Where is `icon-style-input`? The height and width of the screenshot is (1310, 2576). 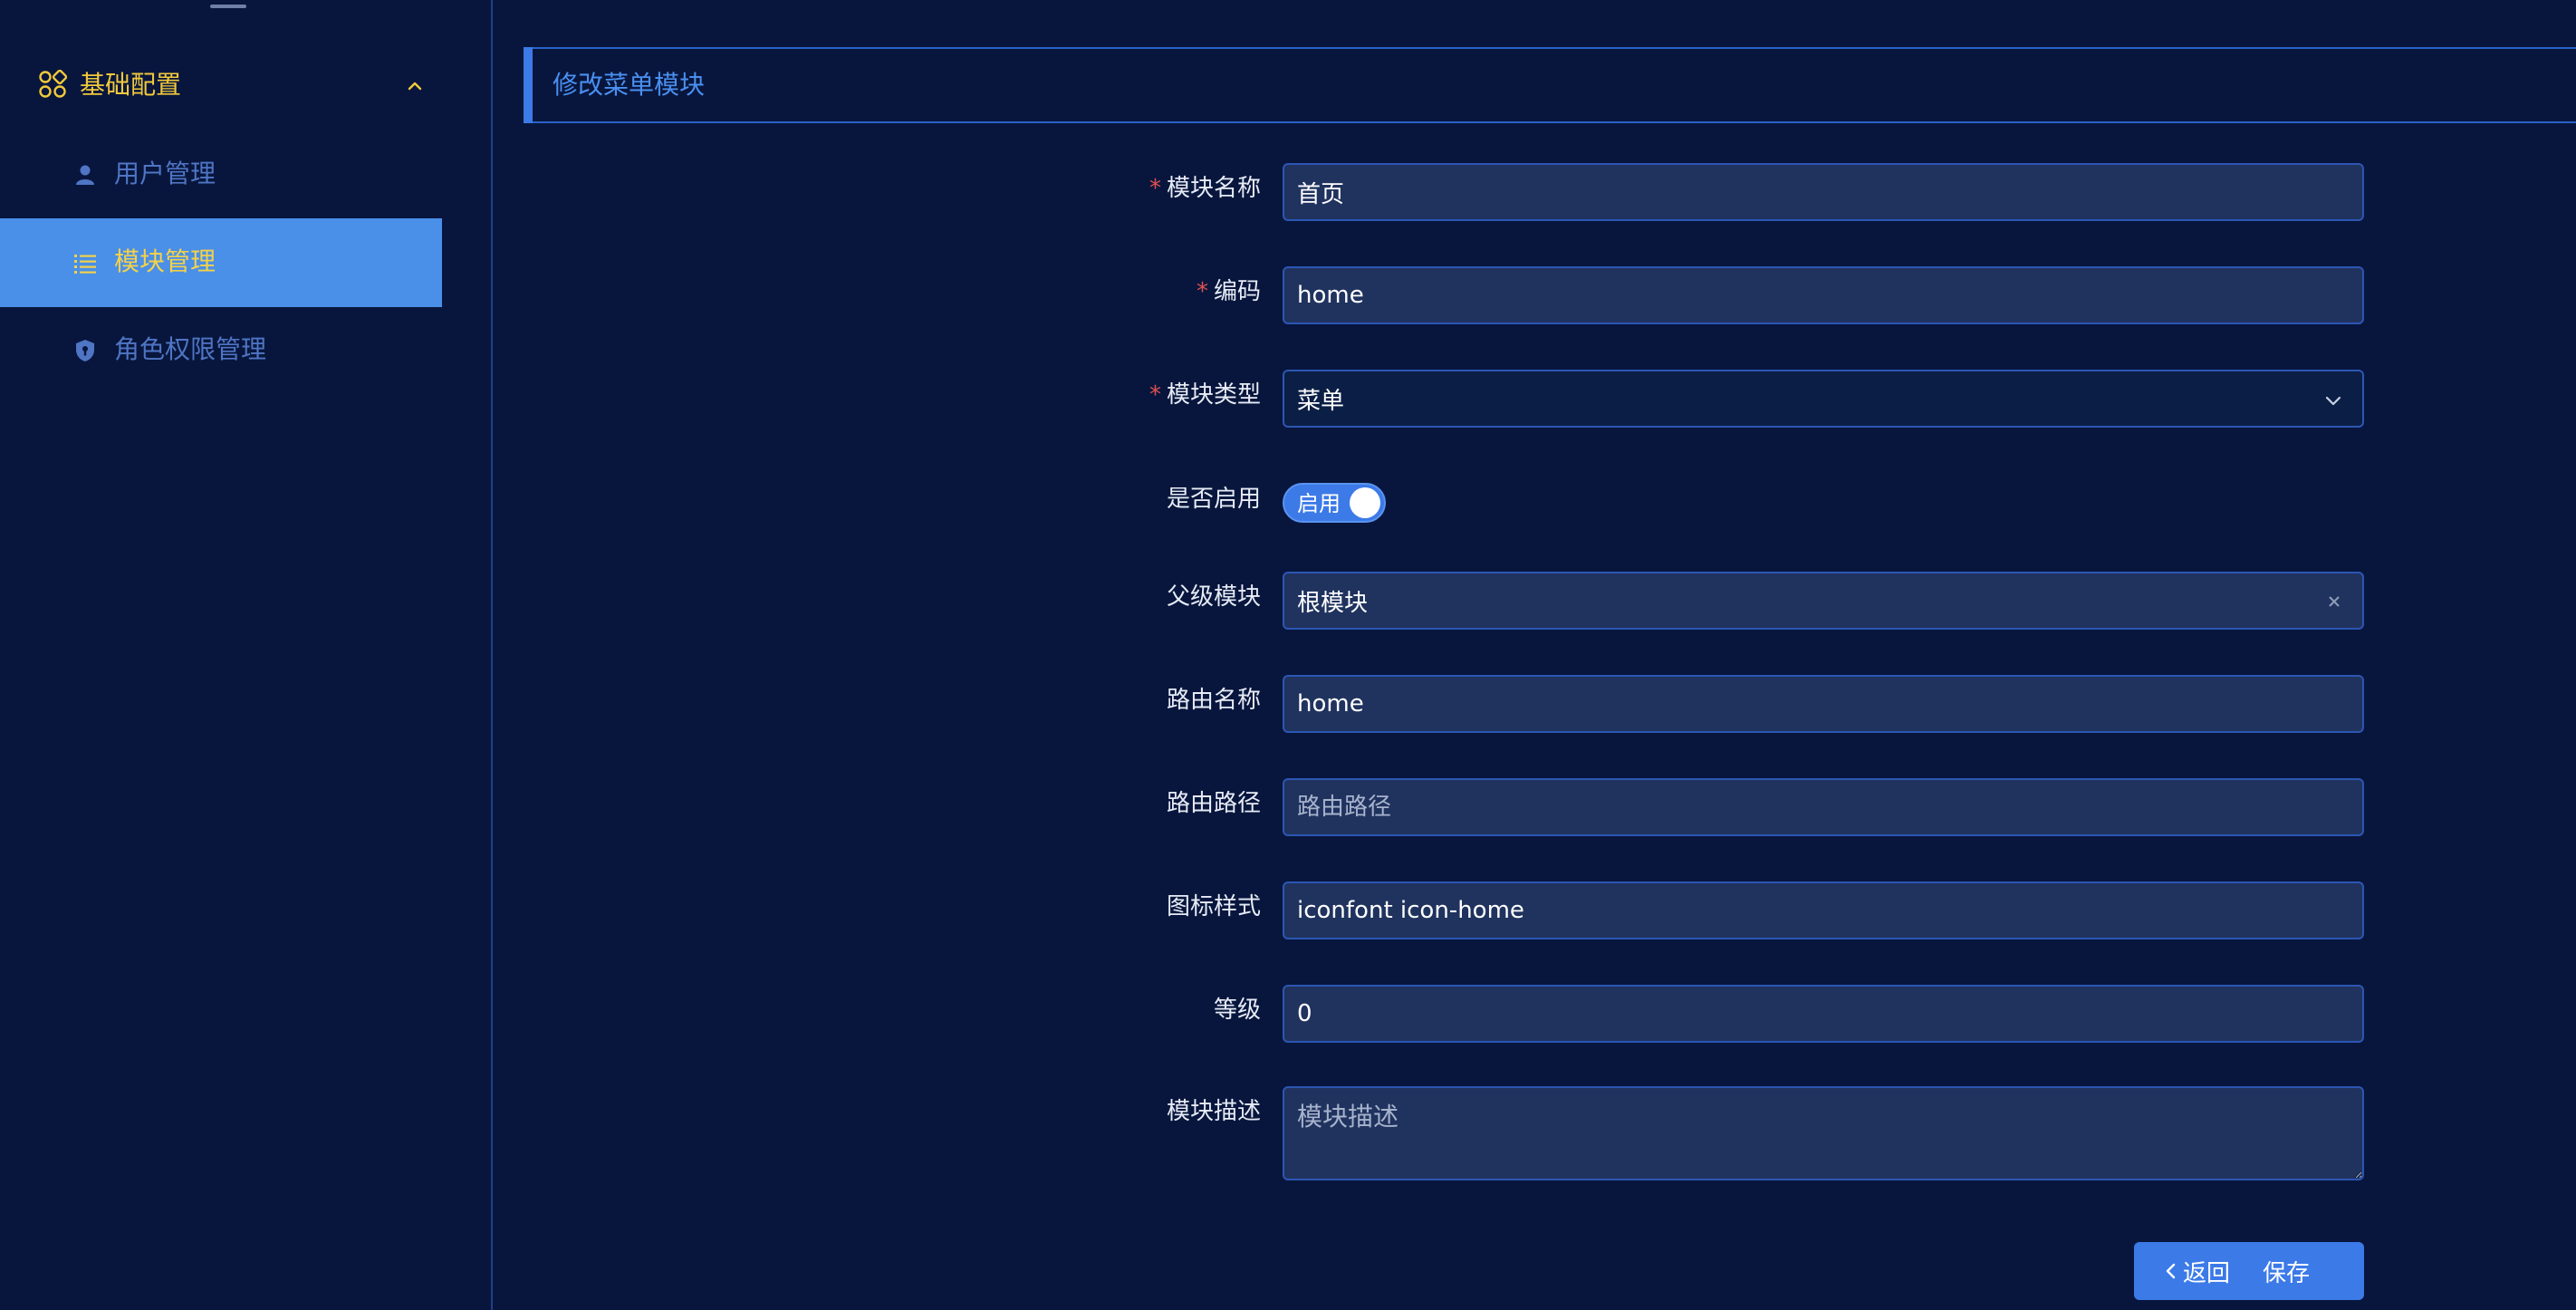 icon-style-input is located at coordinates (1823, 910).